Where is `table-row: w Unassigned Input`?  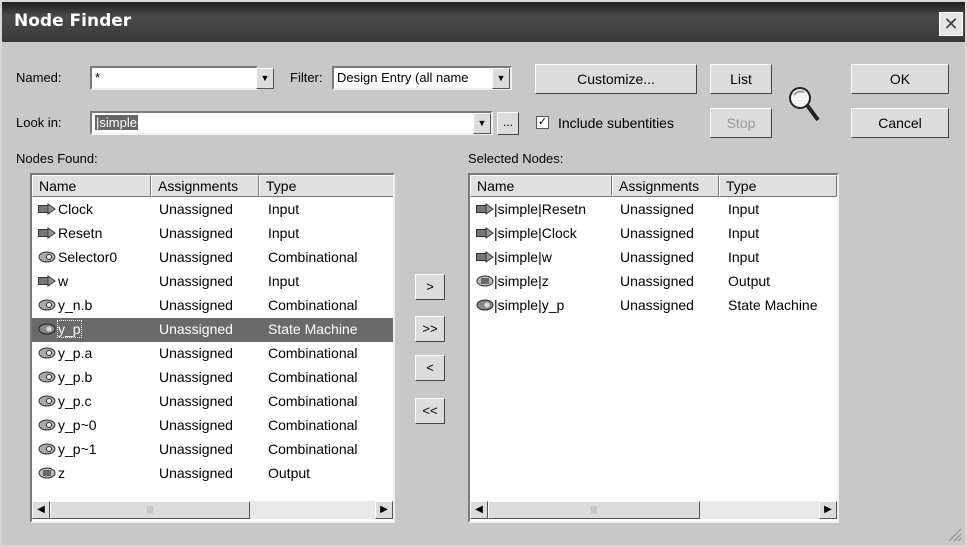
table-row: w Unassigned Input is located at coordinates (212, 282).